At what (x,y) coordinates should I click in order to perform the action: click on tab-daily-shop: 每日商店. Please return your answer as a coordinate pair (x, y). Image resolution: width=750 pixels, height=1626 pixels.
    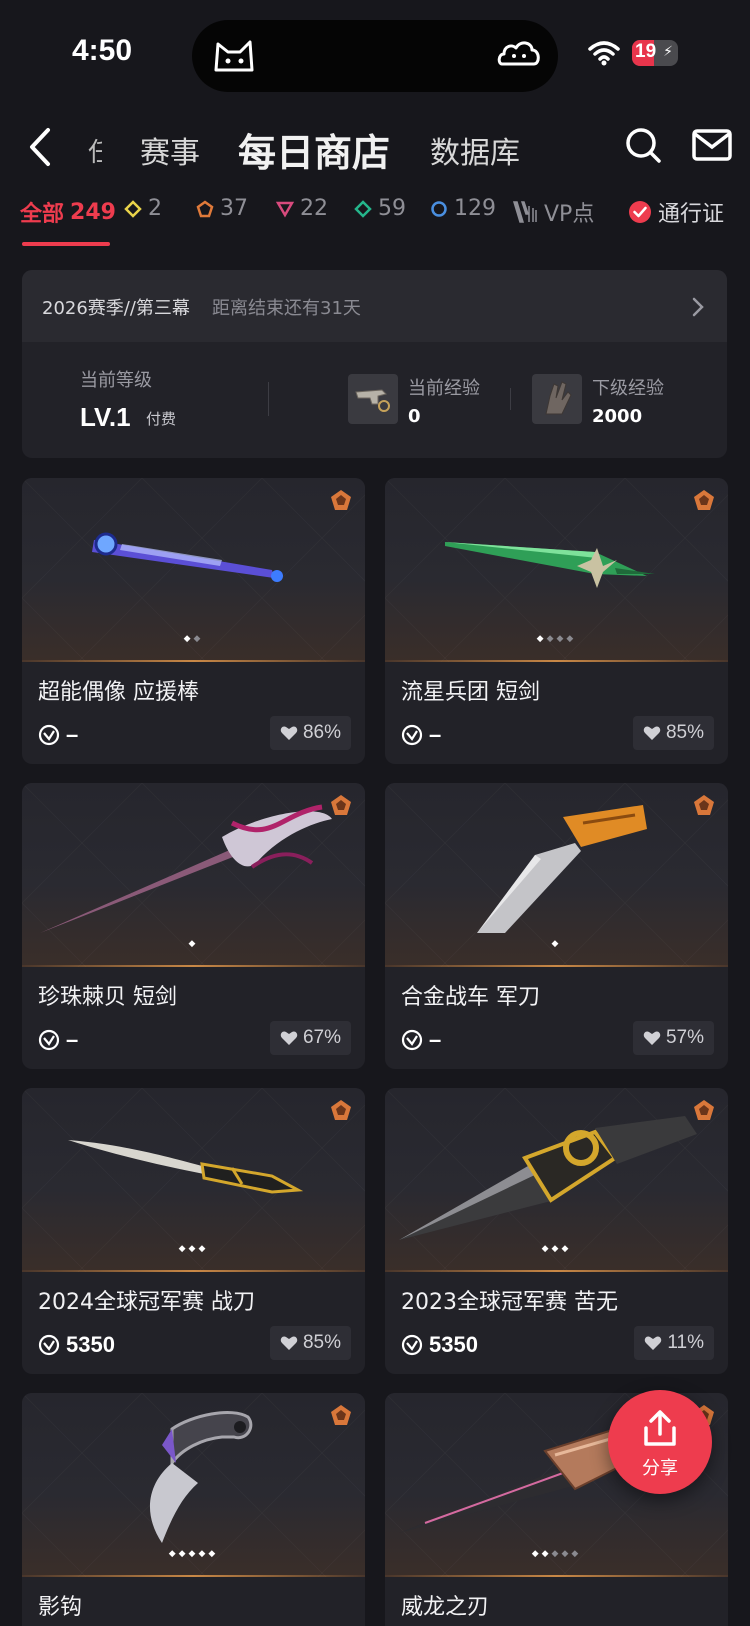
    Looking at the image, I should click on (314, 149).